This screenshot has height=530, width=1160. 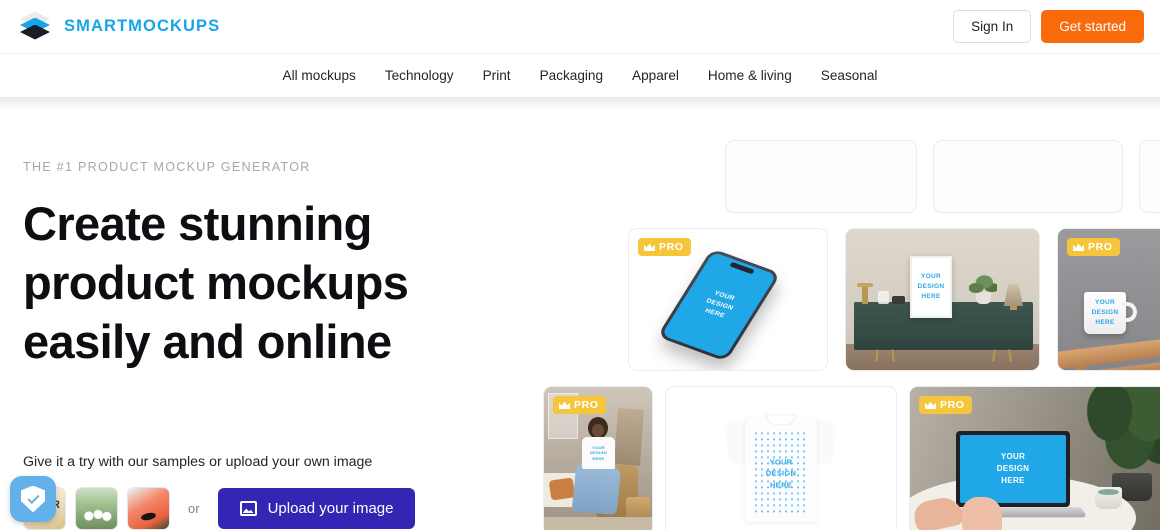 I want to click on phone-mockup: YOUR DESIGN HERE, so click(x=719, y=305).